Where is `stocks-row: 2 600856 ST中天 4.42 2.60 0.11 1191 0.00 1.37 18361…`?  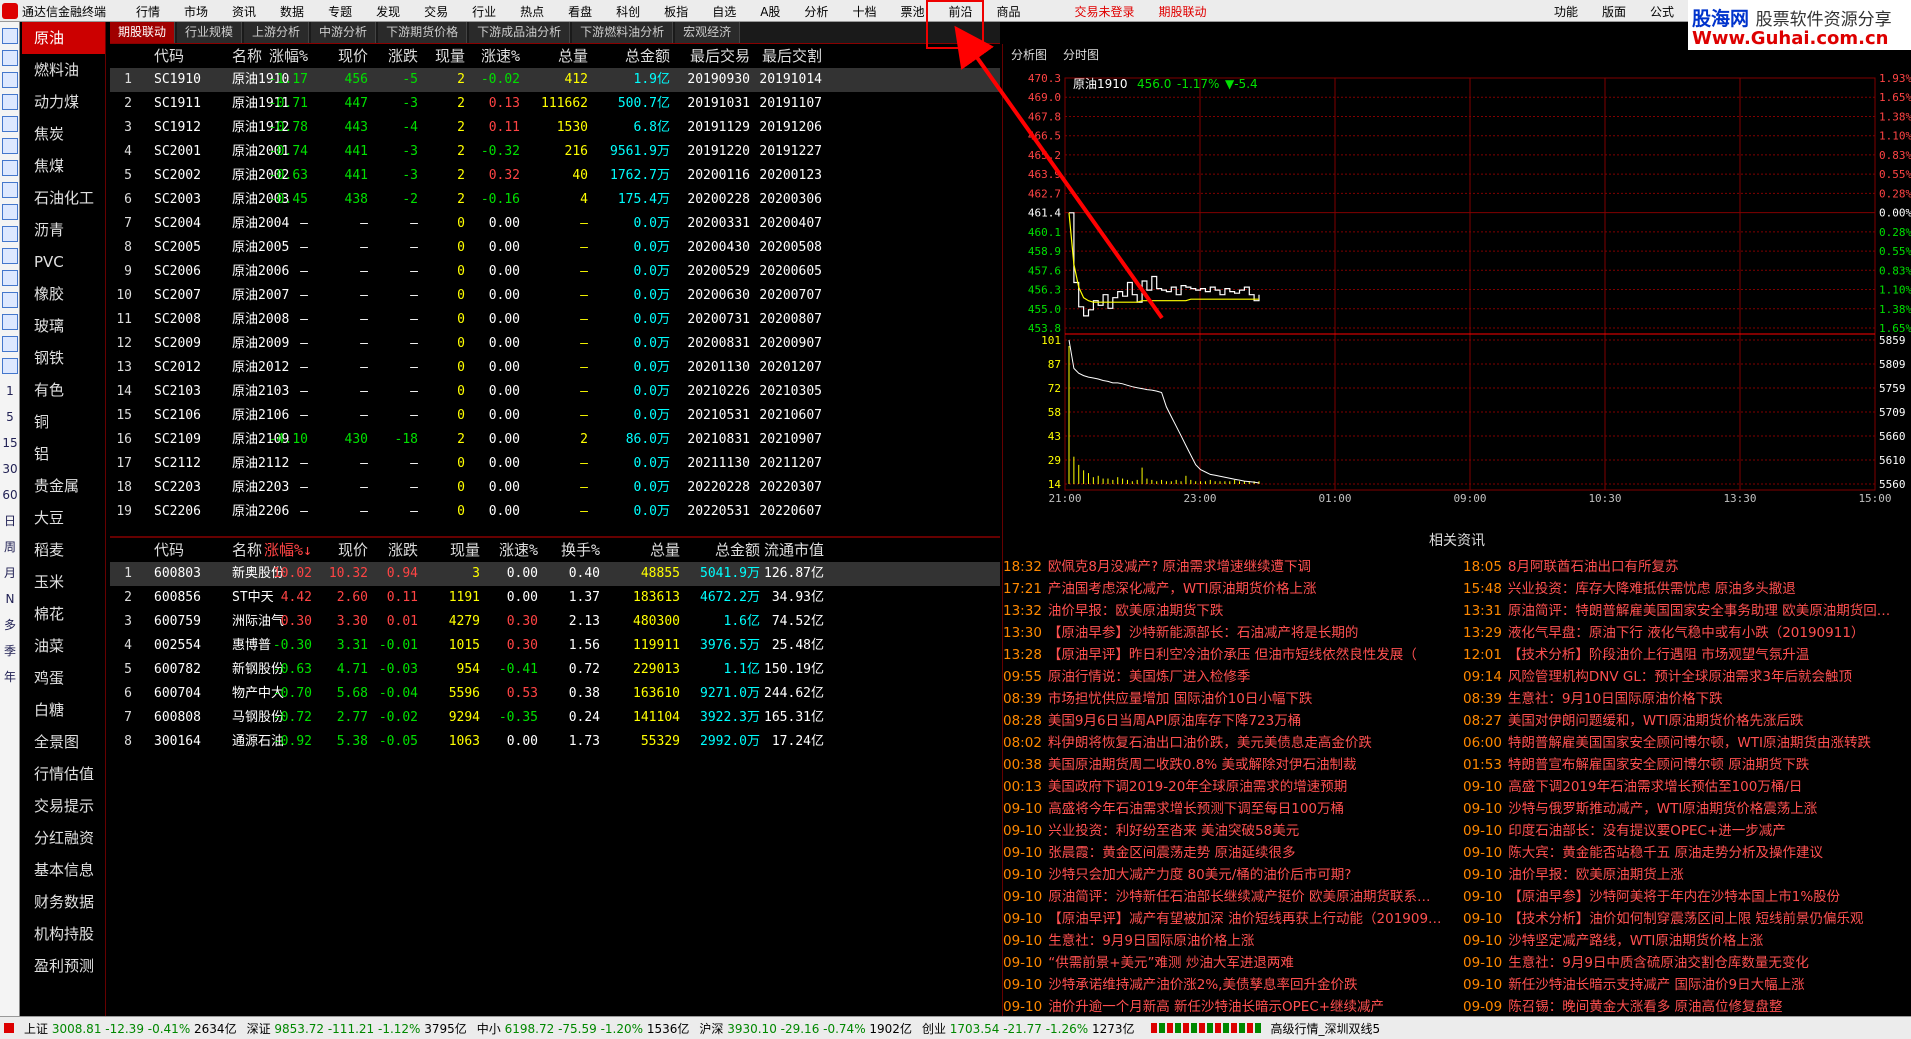 stocks-row: 2 600856 ST中天 4.42 2.60 0.11 1191 0.00 1.37 18361… is located at coordinates (555, 598).